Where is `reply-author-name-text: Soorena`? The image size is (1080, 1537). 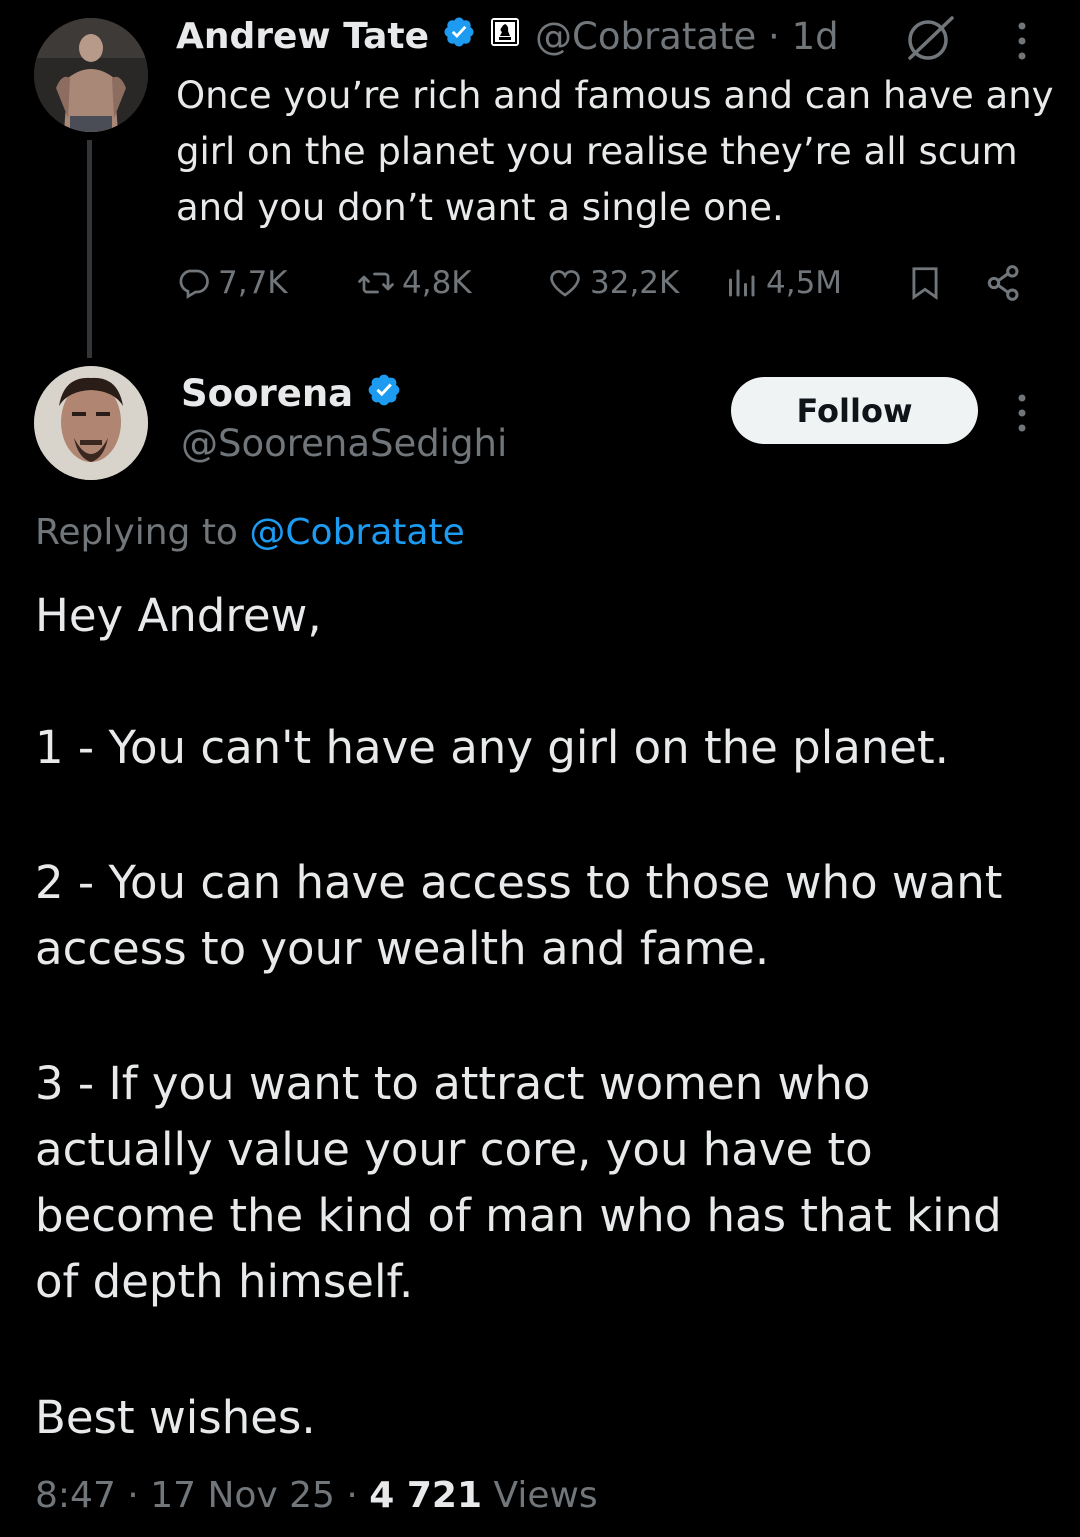 reply-author-name-text: Soorena is located at coordinates (267, 393).